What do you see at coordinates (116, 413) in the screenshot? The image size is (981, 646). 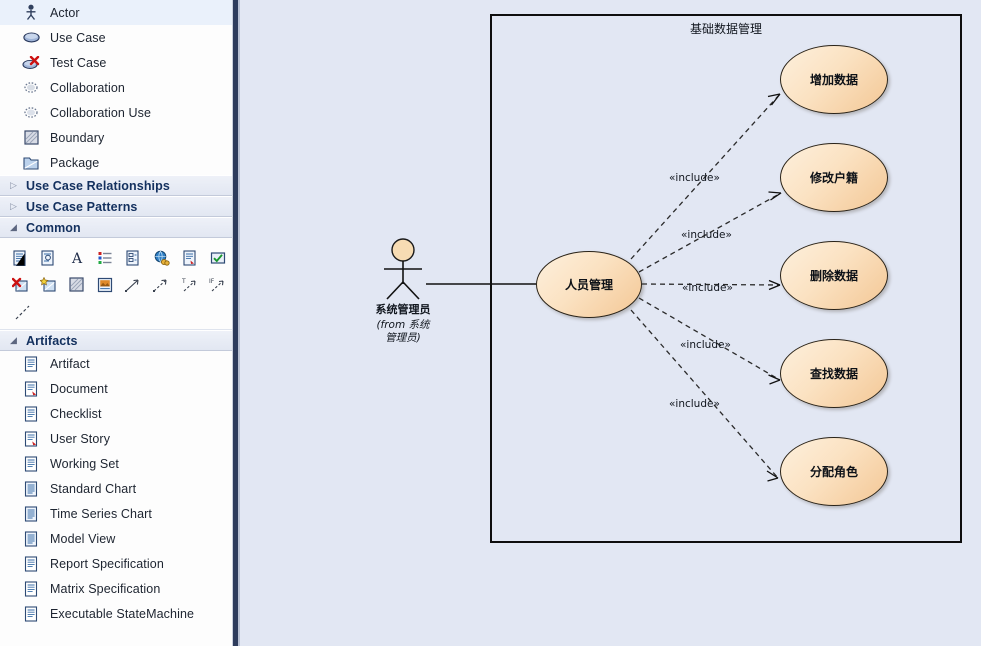 I see `palette-item-checklist: Checklist` at bounding box center [116, 413].